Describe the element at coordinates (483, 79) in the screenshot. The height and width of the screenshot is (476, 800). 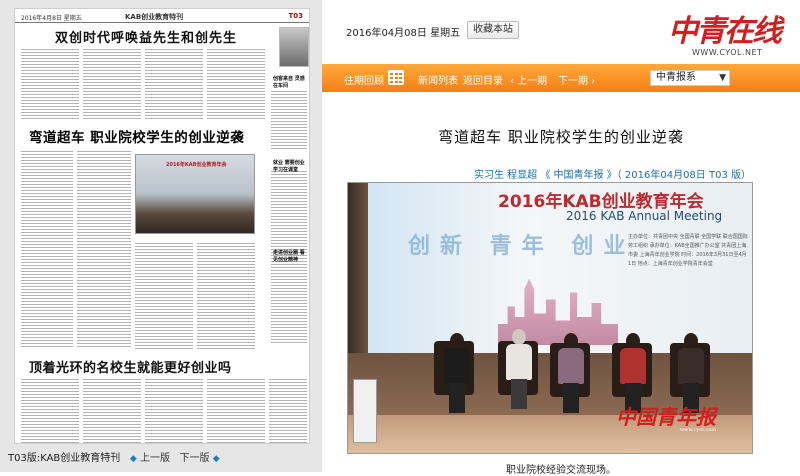
I see `nav-back-to-contents: 返回目录` at that location.